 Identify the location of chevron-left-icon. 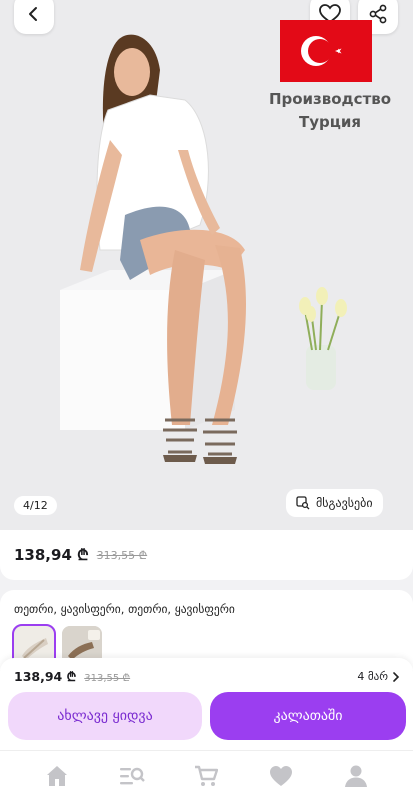
(33, 14).